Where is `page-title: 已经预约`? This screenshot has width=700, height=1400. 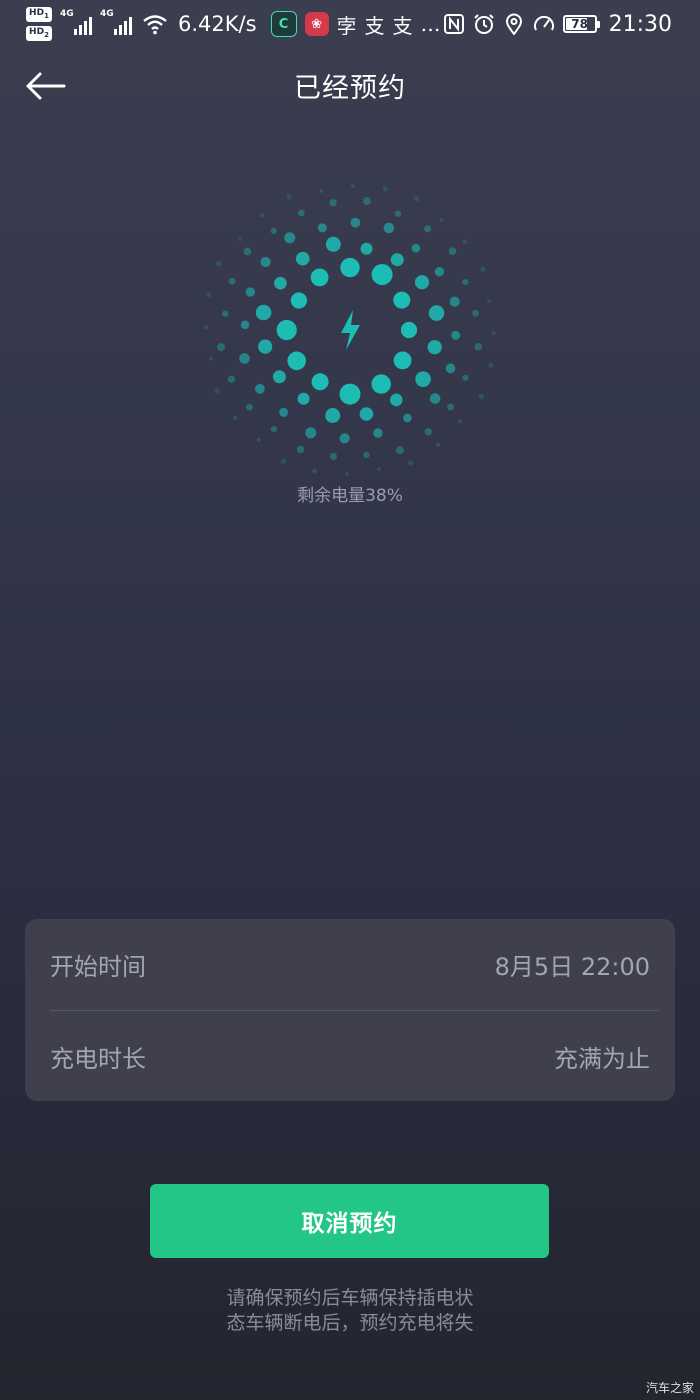
page-title: 已经预约 is located at coordinates (350, 88).